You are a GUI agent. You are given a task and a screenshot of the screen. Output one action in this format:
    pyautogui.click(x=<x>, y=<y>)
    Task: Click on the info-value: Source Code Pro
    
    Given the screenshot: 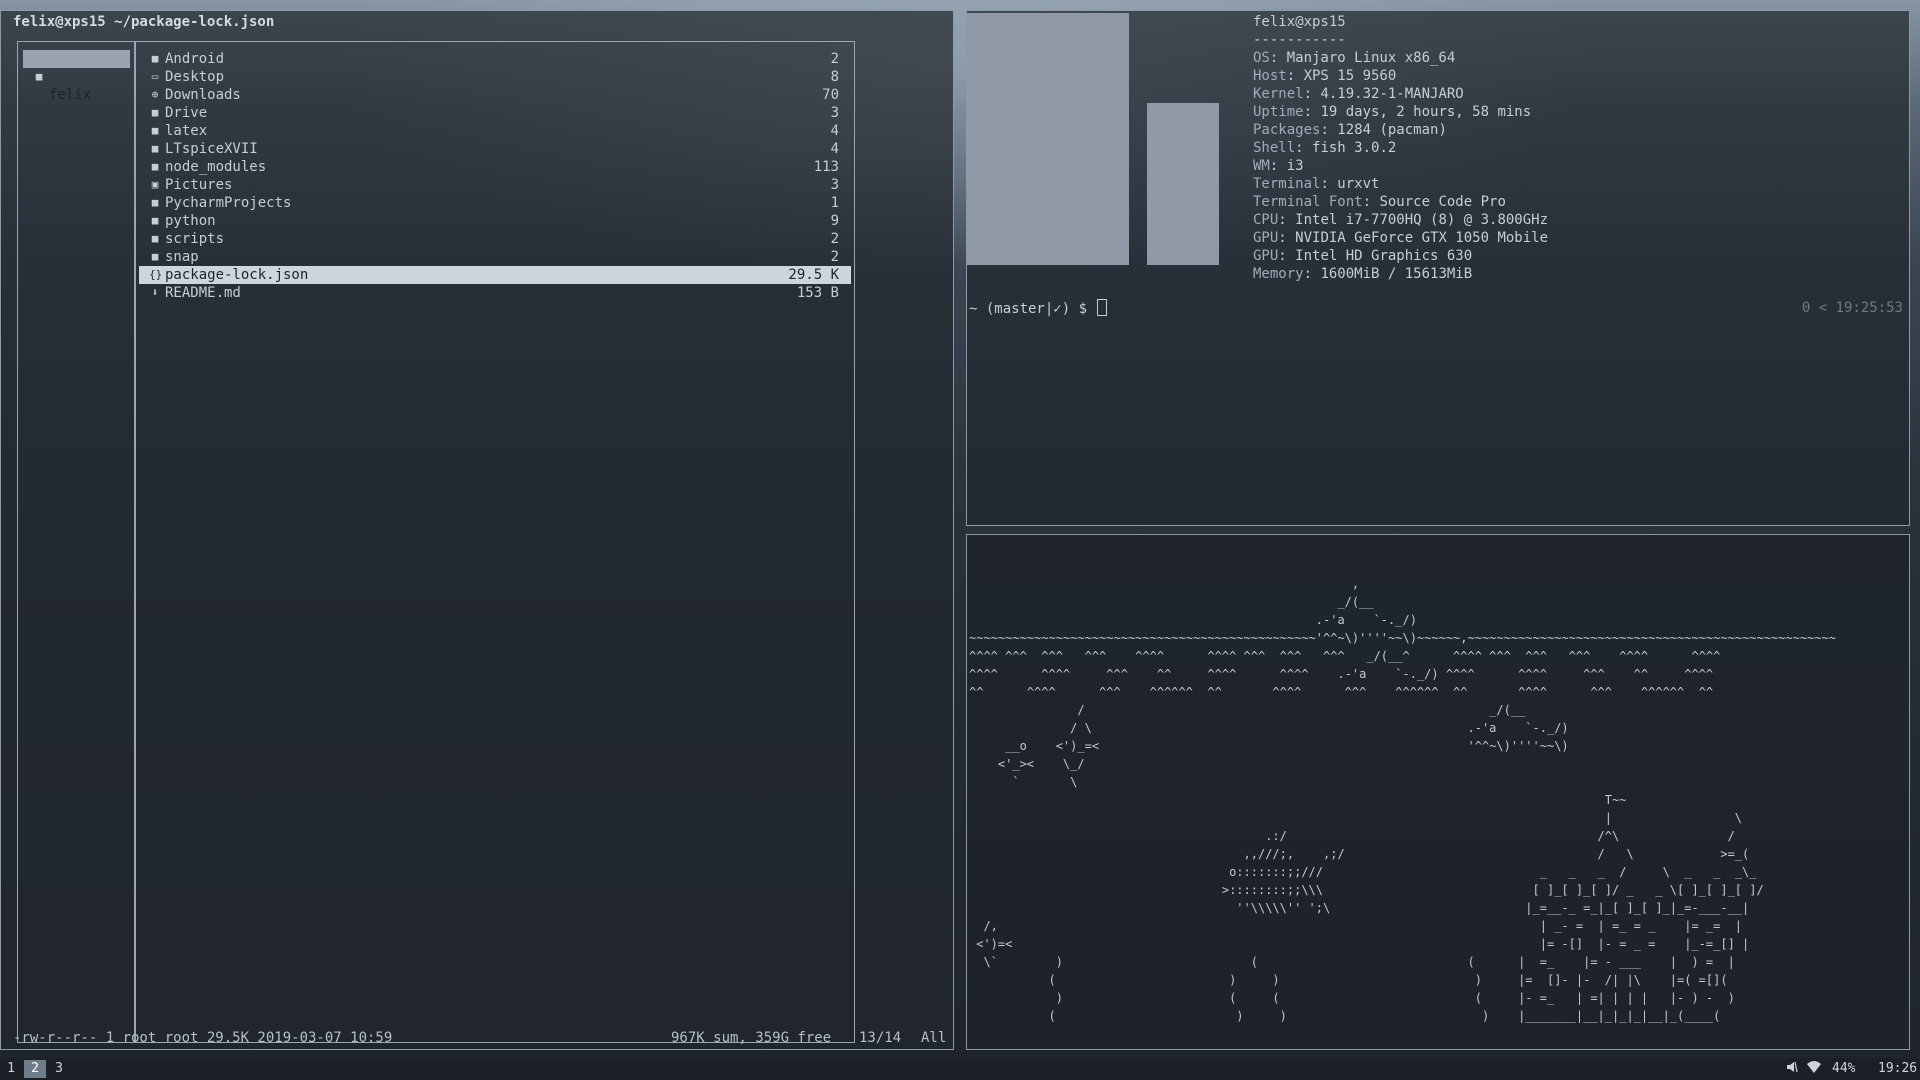 What is the action you would take?
    pyautogui.click(x=1442, y=202)
    